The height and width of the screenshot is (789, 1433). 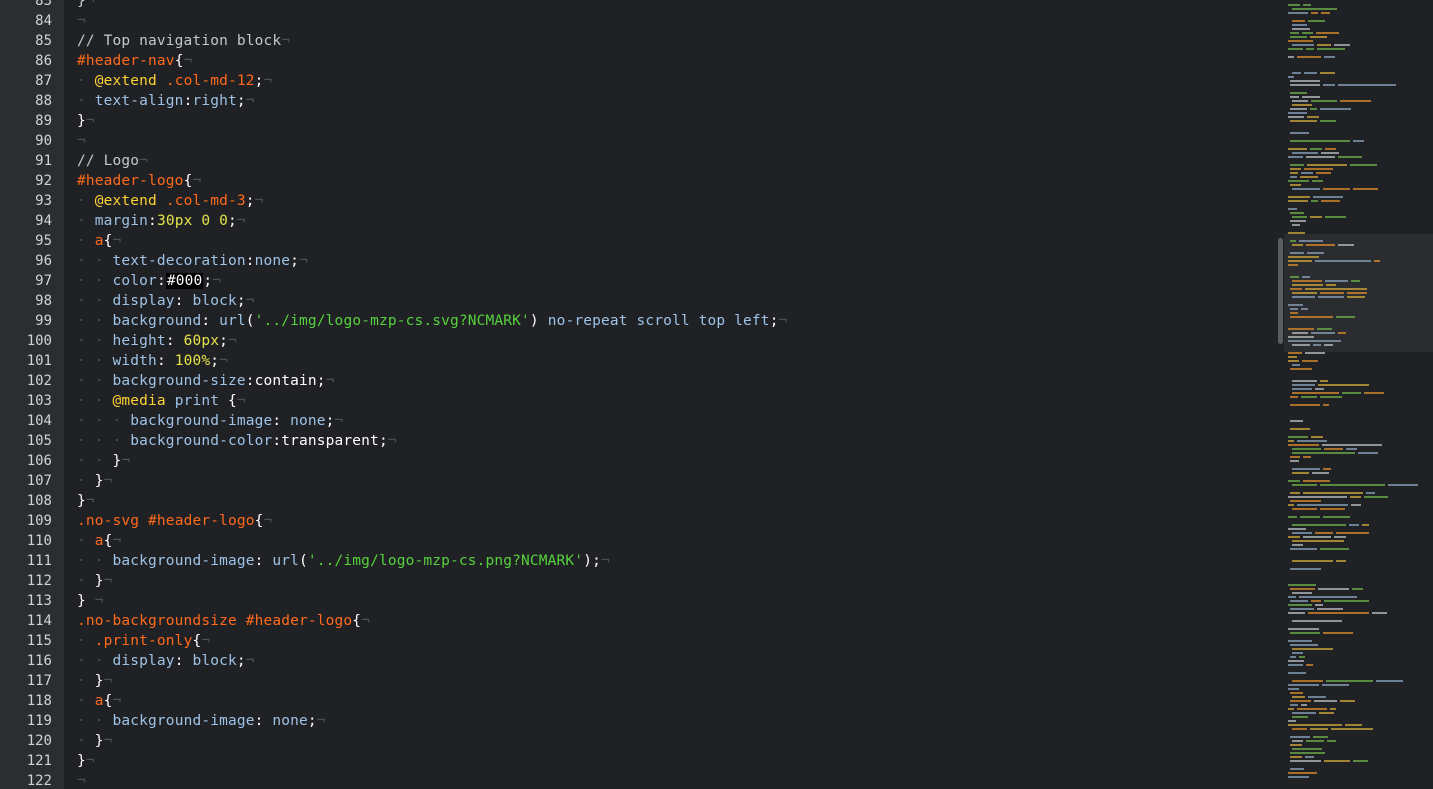 I want to click on scrollbar-thumb, so click(x=1280, y=291).